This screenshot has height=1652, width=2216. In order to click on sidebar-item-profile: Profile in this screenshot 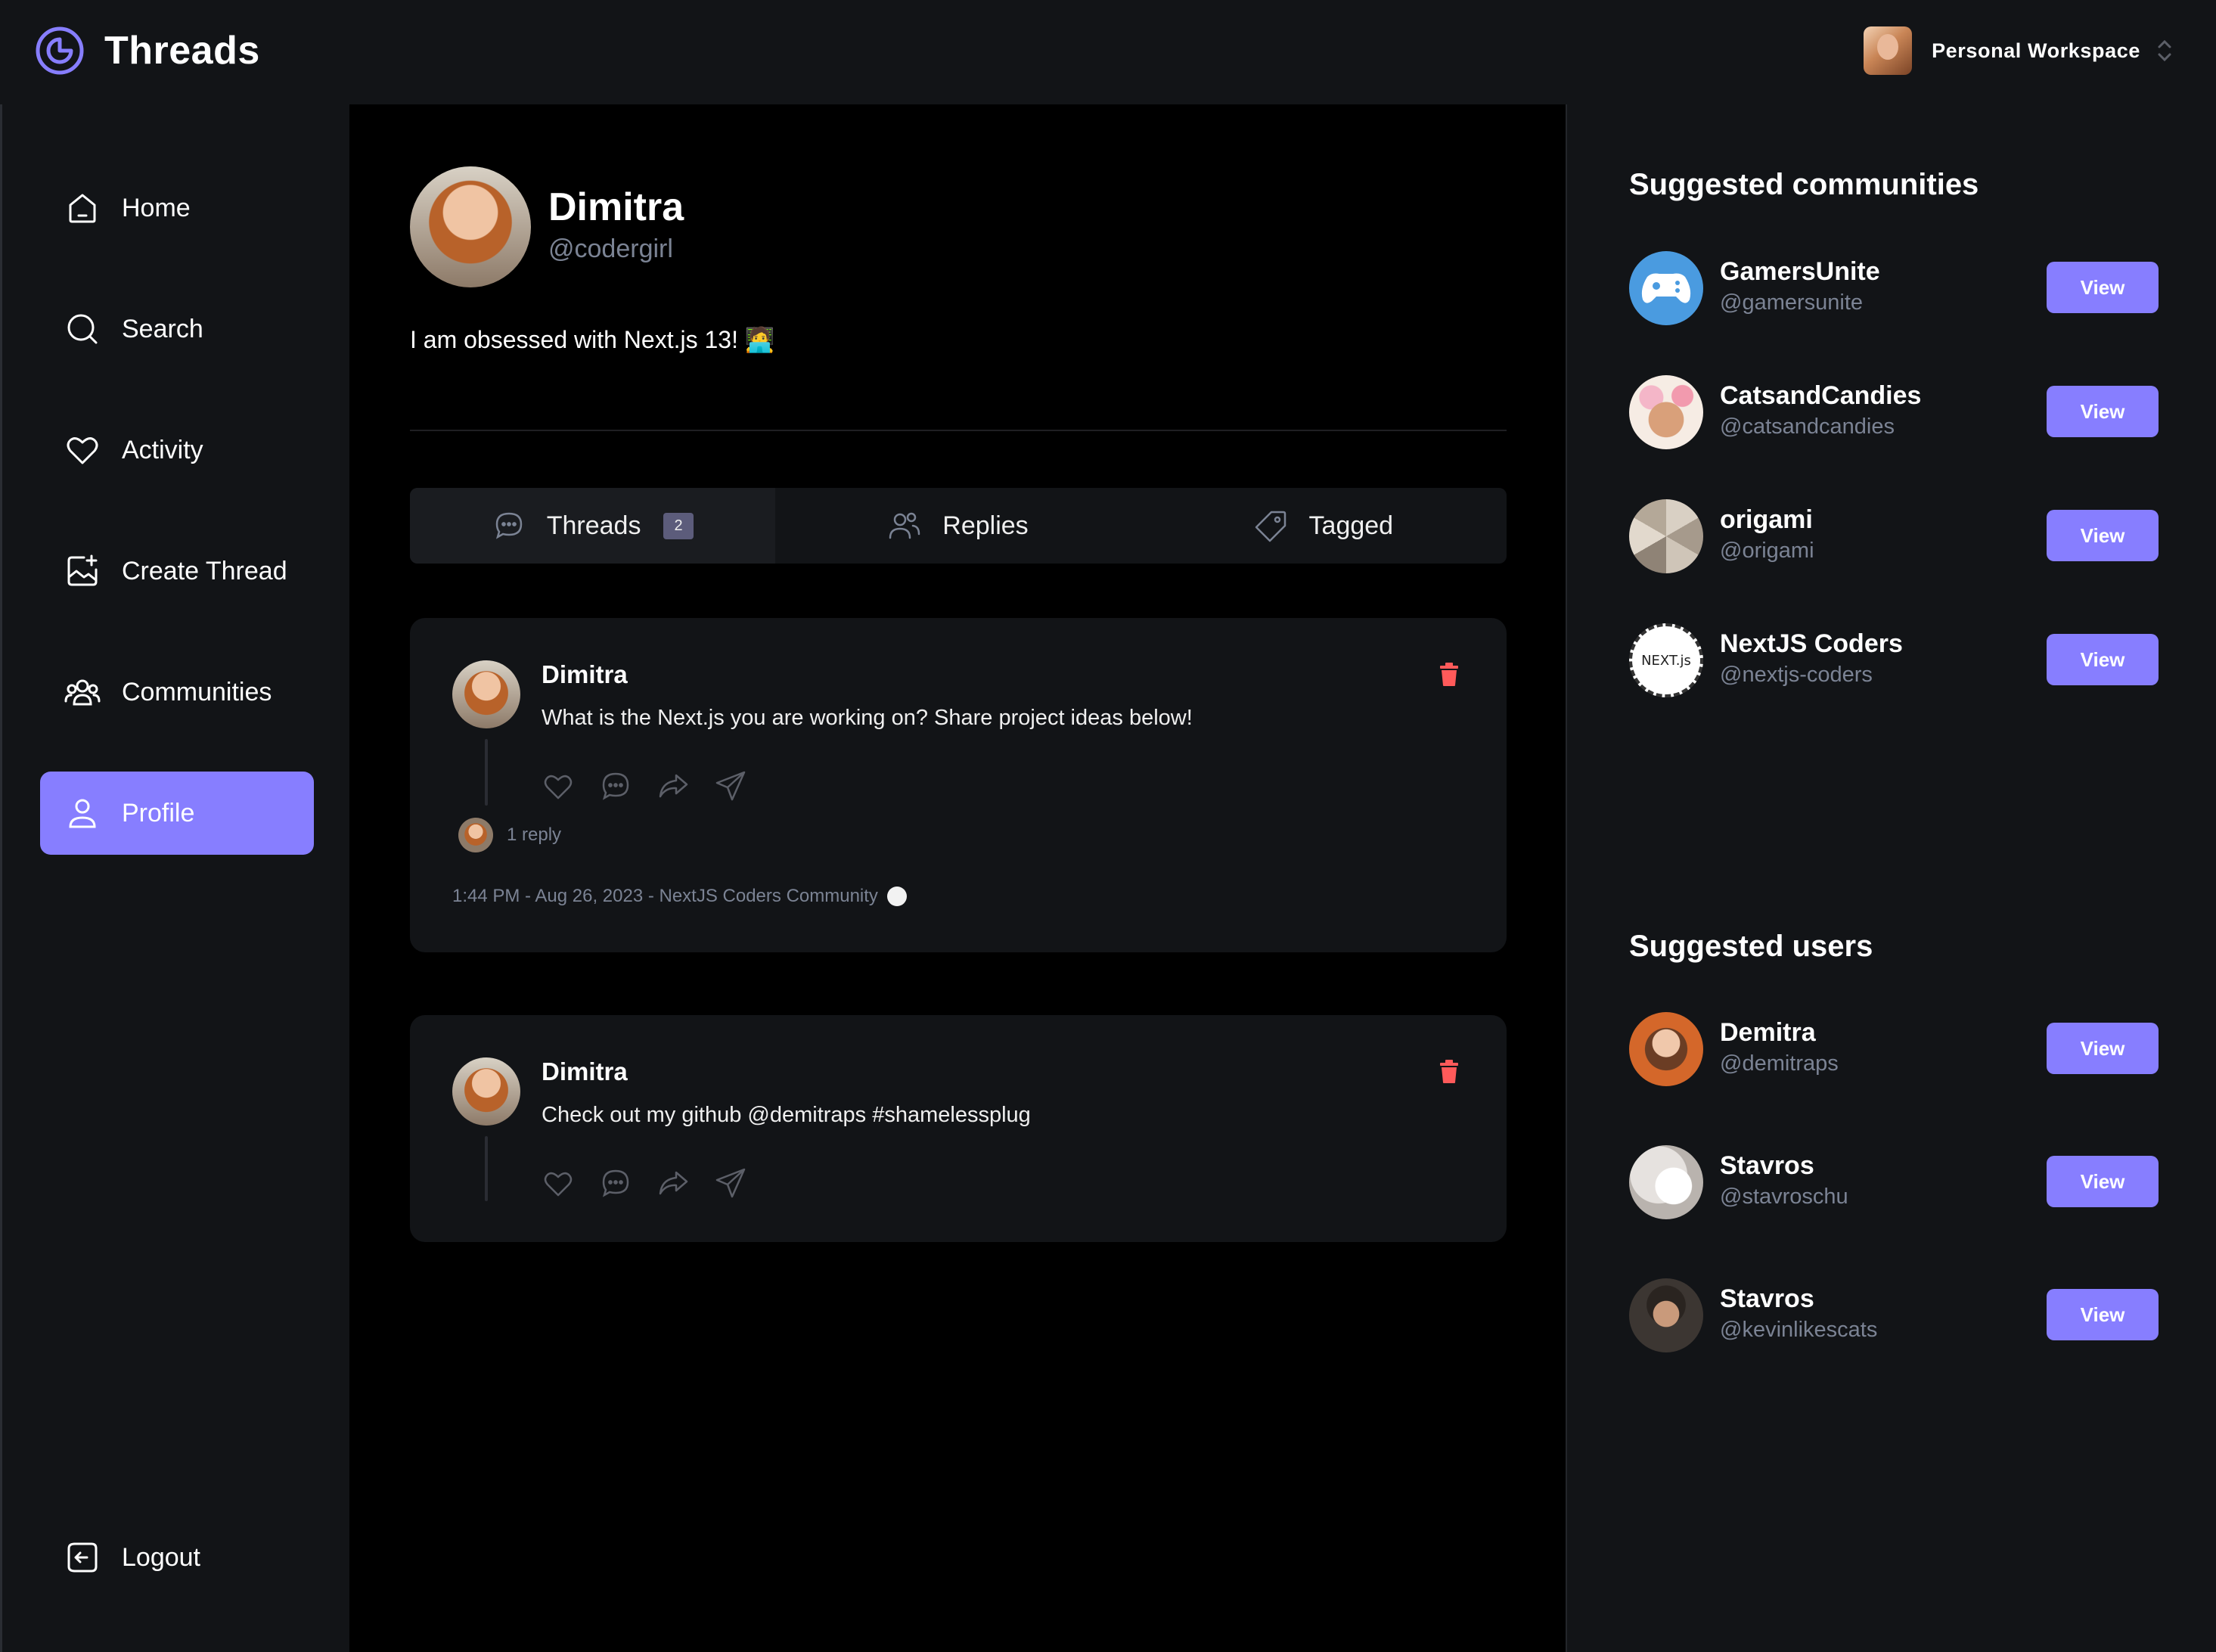, I will do `click(177, 813)`.